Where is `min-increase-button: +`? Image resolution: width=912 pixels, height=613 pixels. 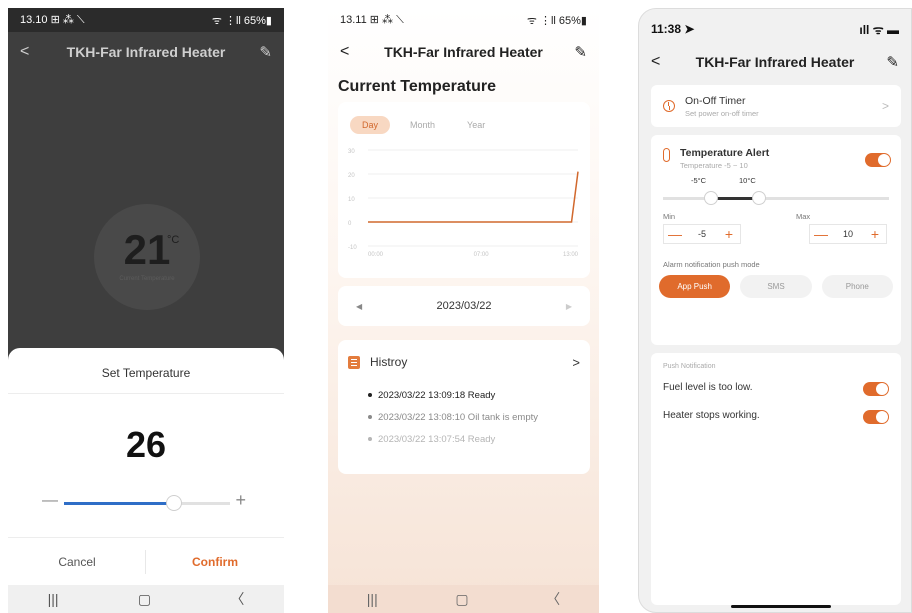
min-increase-button: + is located at coordinates (729, 234).